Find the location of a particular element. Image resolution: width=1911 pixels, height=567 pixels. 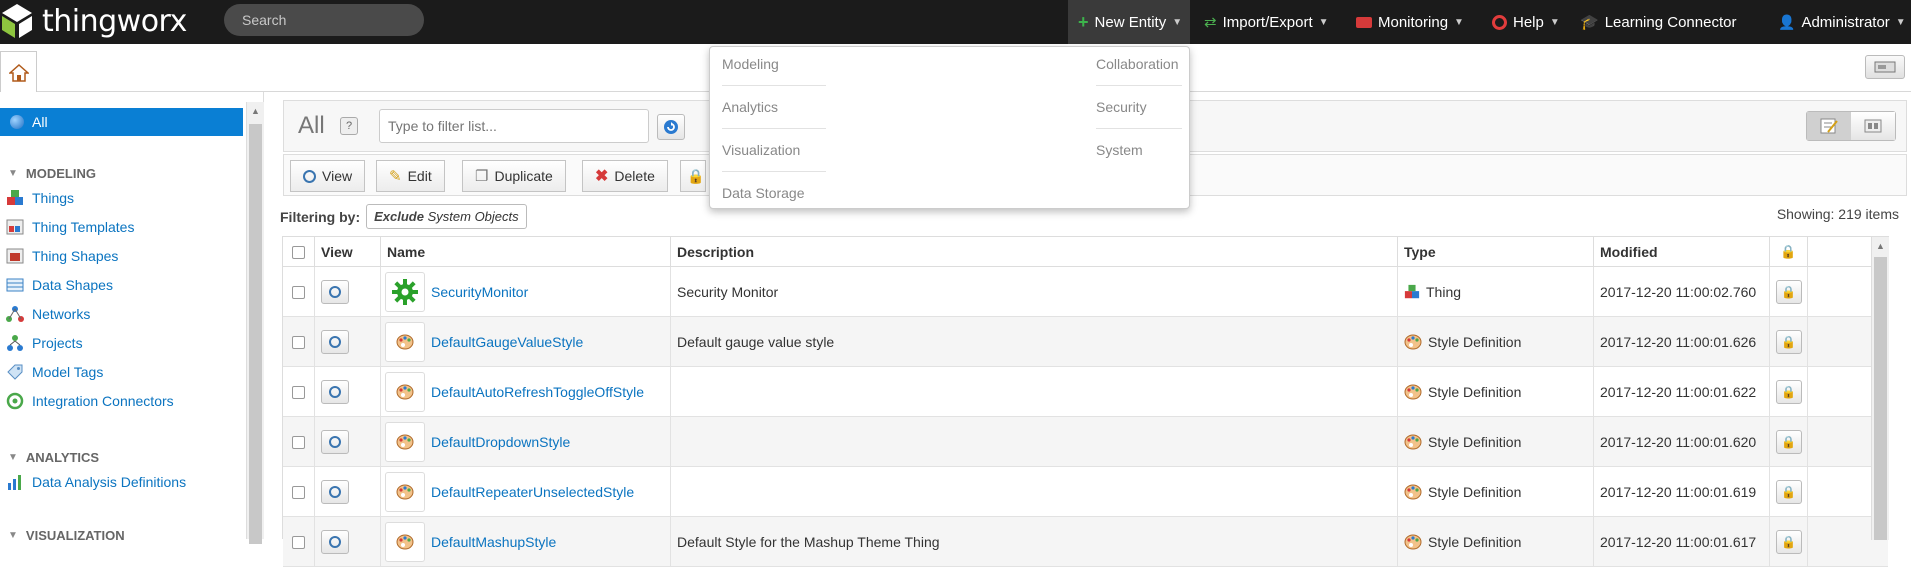

menu-item-modeling: Modeling is located at coordinates (750, 64).